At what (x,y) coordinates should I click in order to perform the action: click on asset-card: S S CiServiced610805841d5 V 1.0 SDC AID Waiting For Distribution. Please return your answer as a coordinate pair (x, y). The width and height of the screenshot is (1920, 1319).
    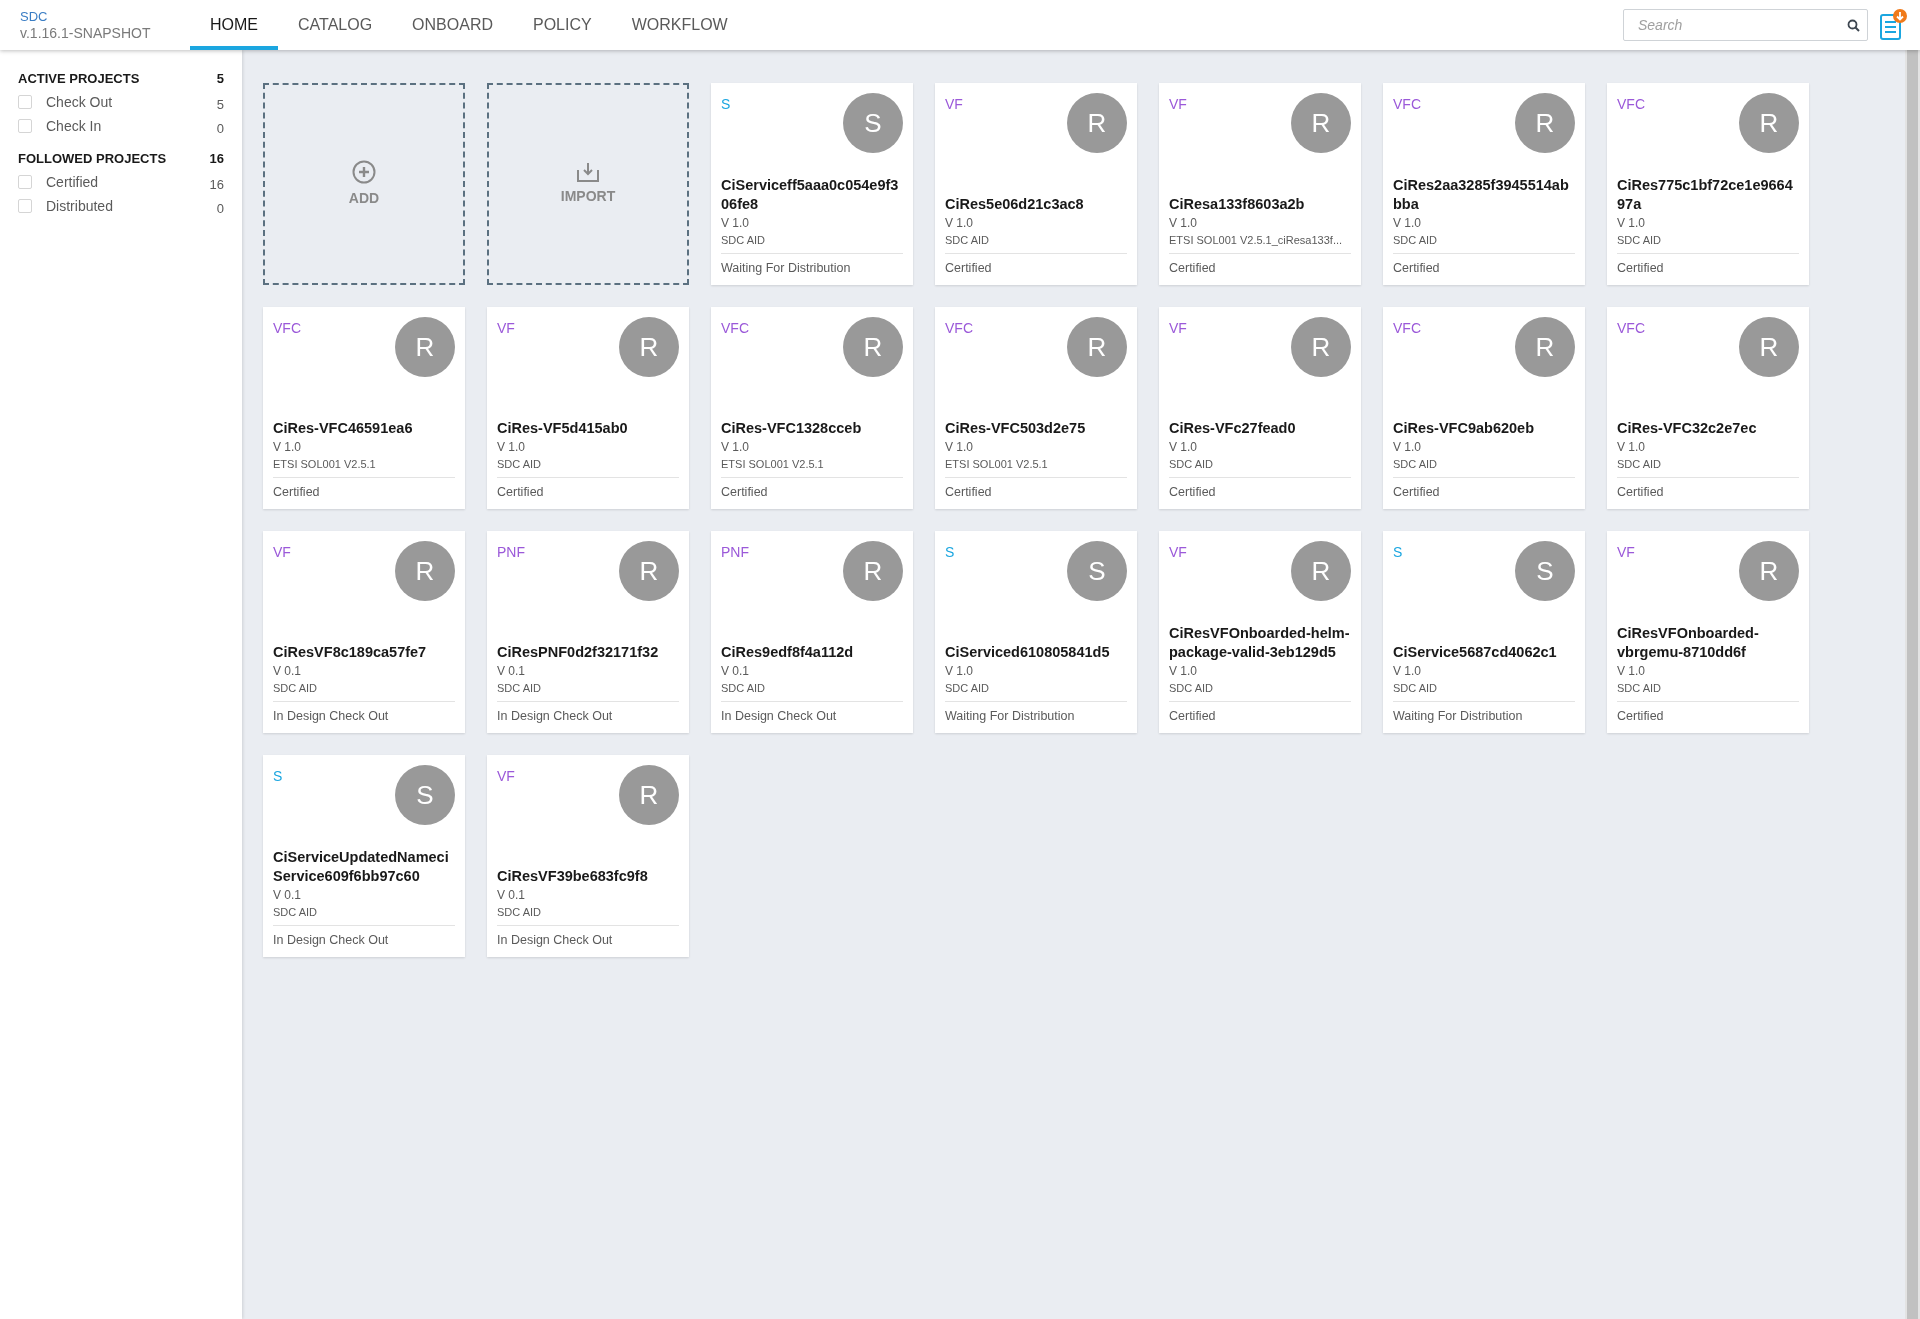
    Looking at the image, I should click on (1036, 632).